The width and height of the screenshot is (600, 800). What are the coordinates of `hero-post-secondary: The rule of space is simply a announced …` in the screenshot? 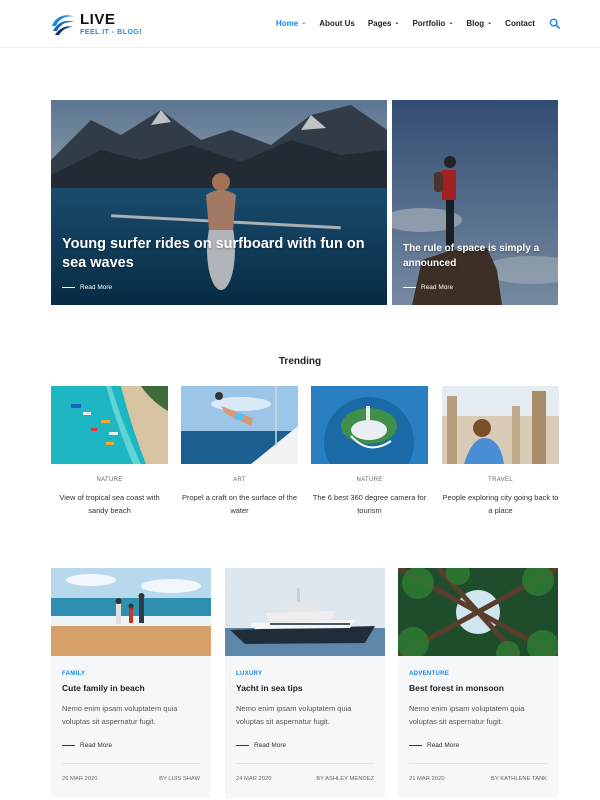 It's located at (475, 202).